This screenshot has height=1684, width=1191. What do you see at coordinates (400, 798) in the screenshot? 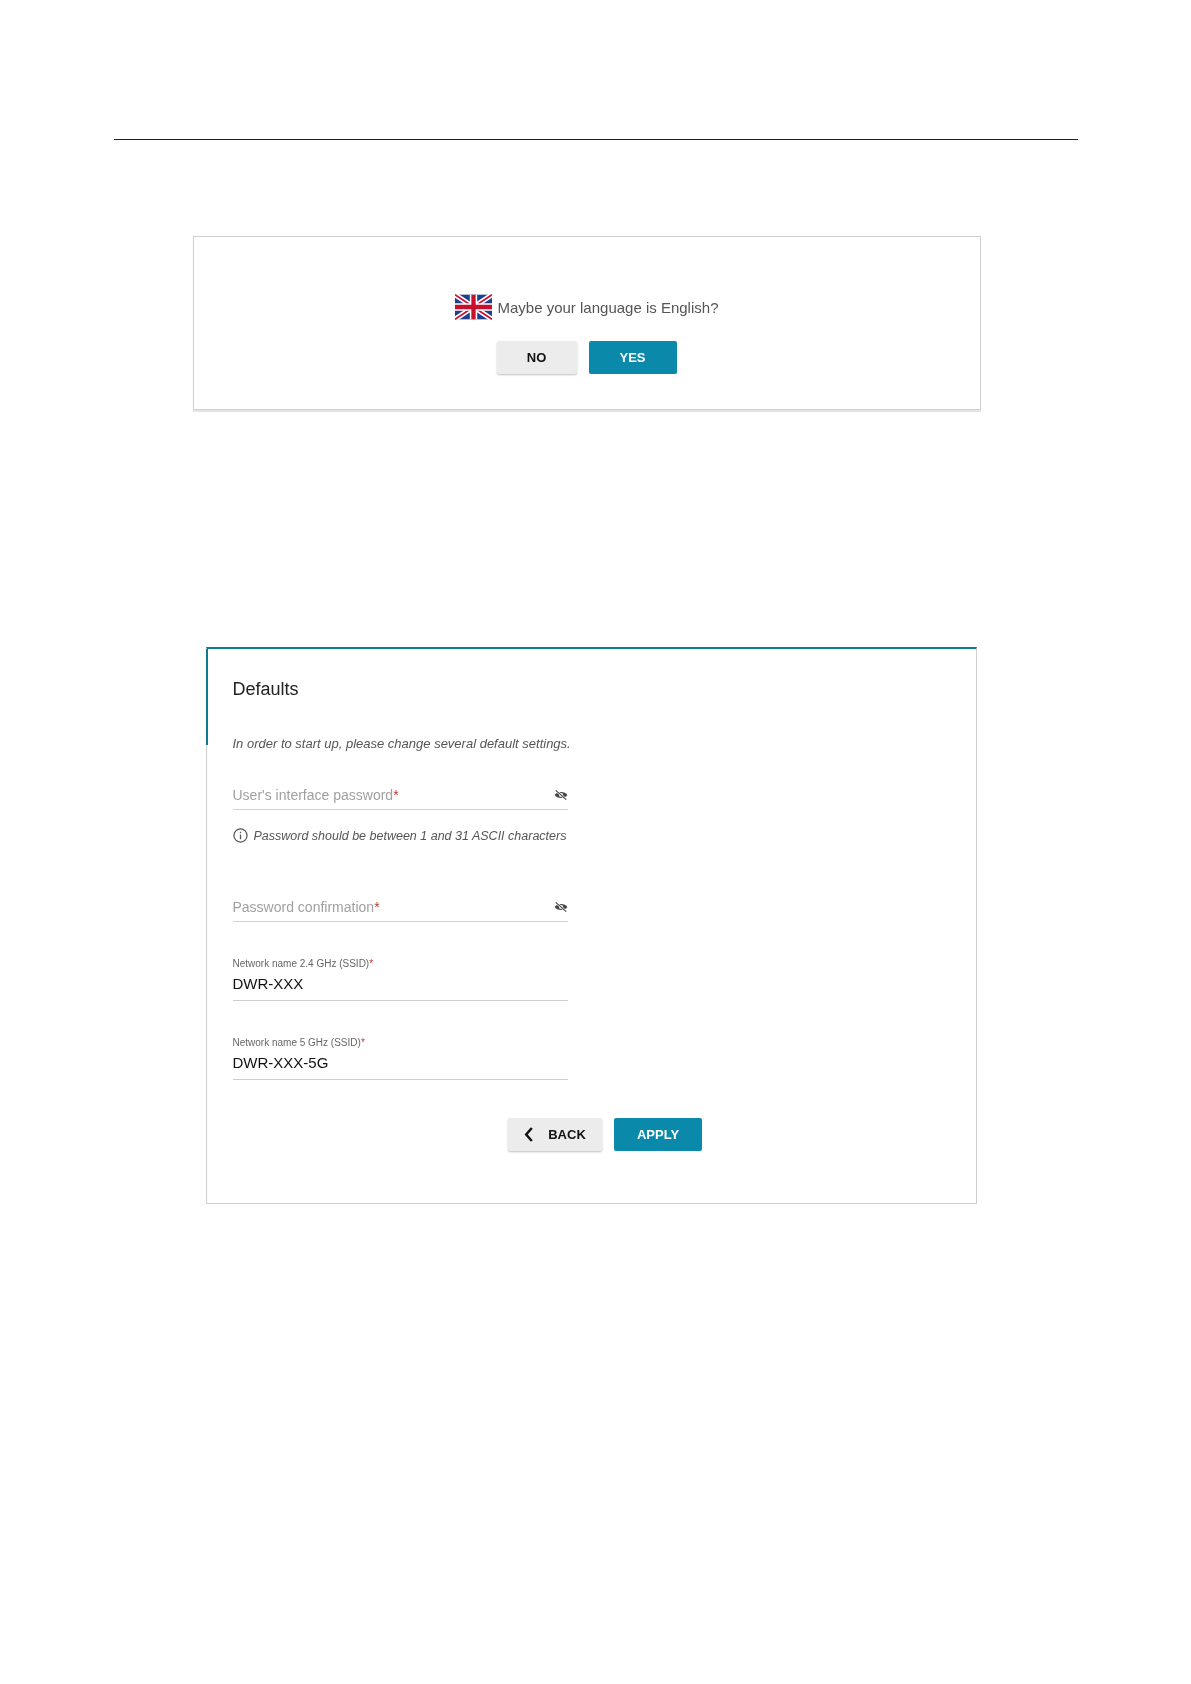
I see `password-field: User's interface password*` at bounding box center [400, 798].